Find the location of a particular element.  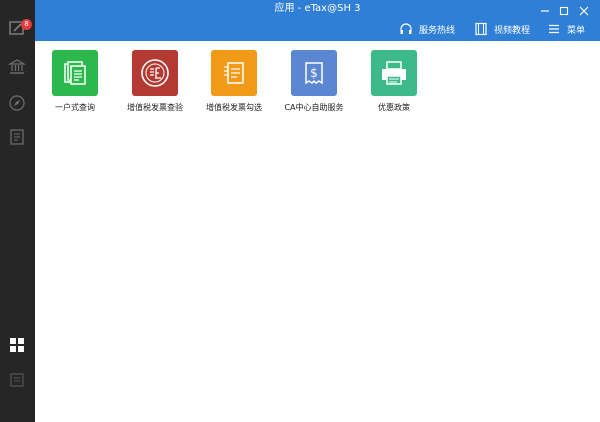

app-preferential-policy: 优惠政策 is located at coordinates (394, 81).